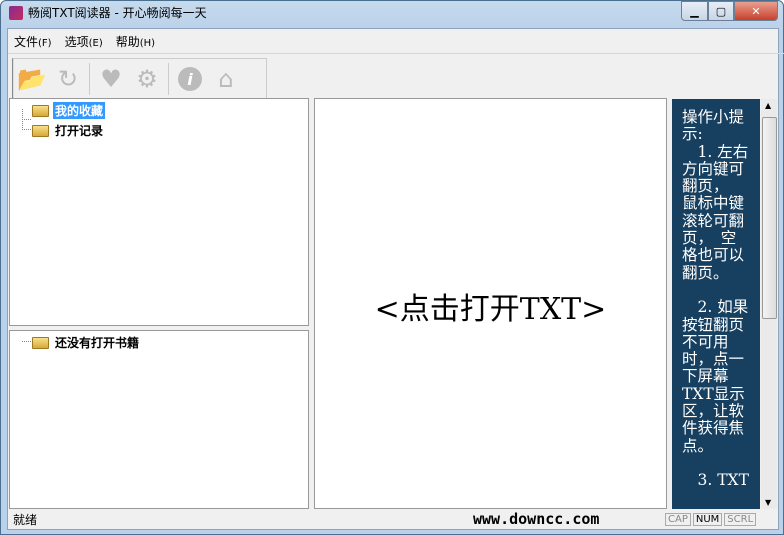  I want to click on tip-line: 页， 空, so click(709, 238).